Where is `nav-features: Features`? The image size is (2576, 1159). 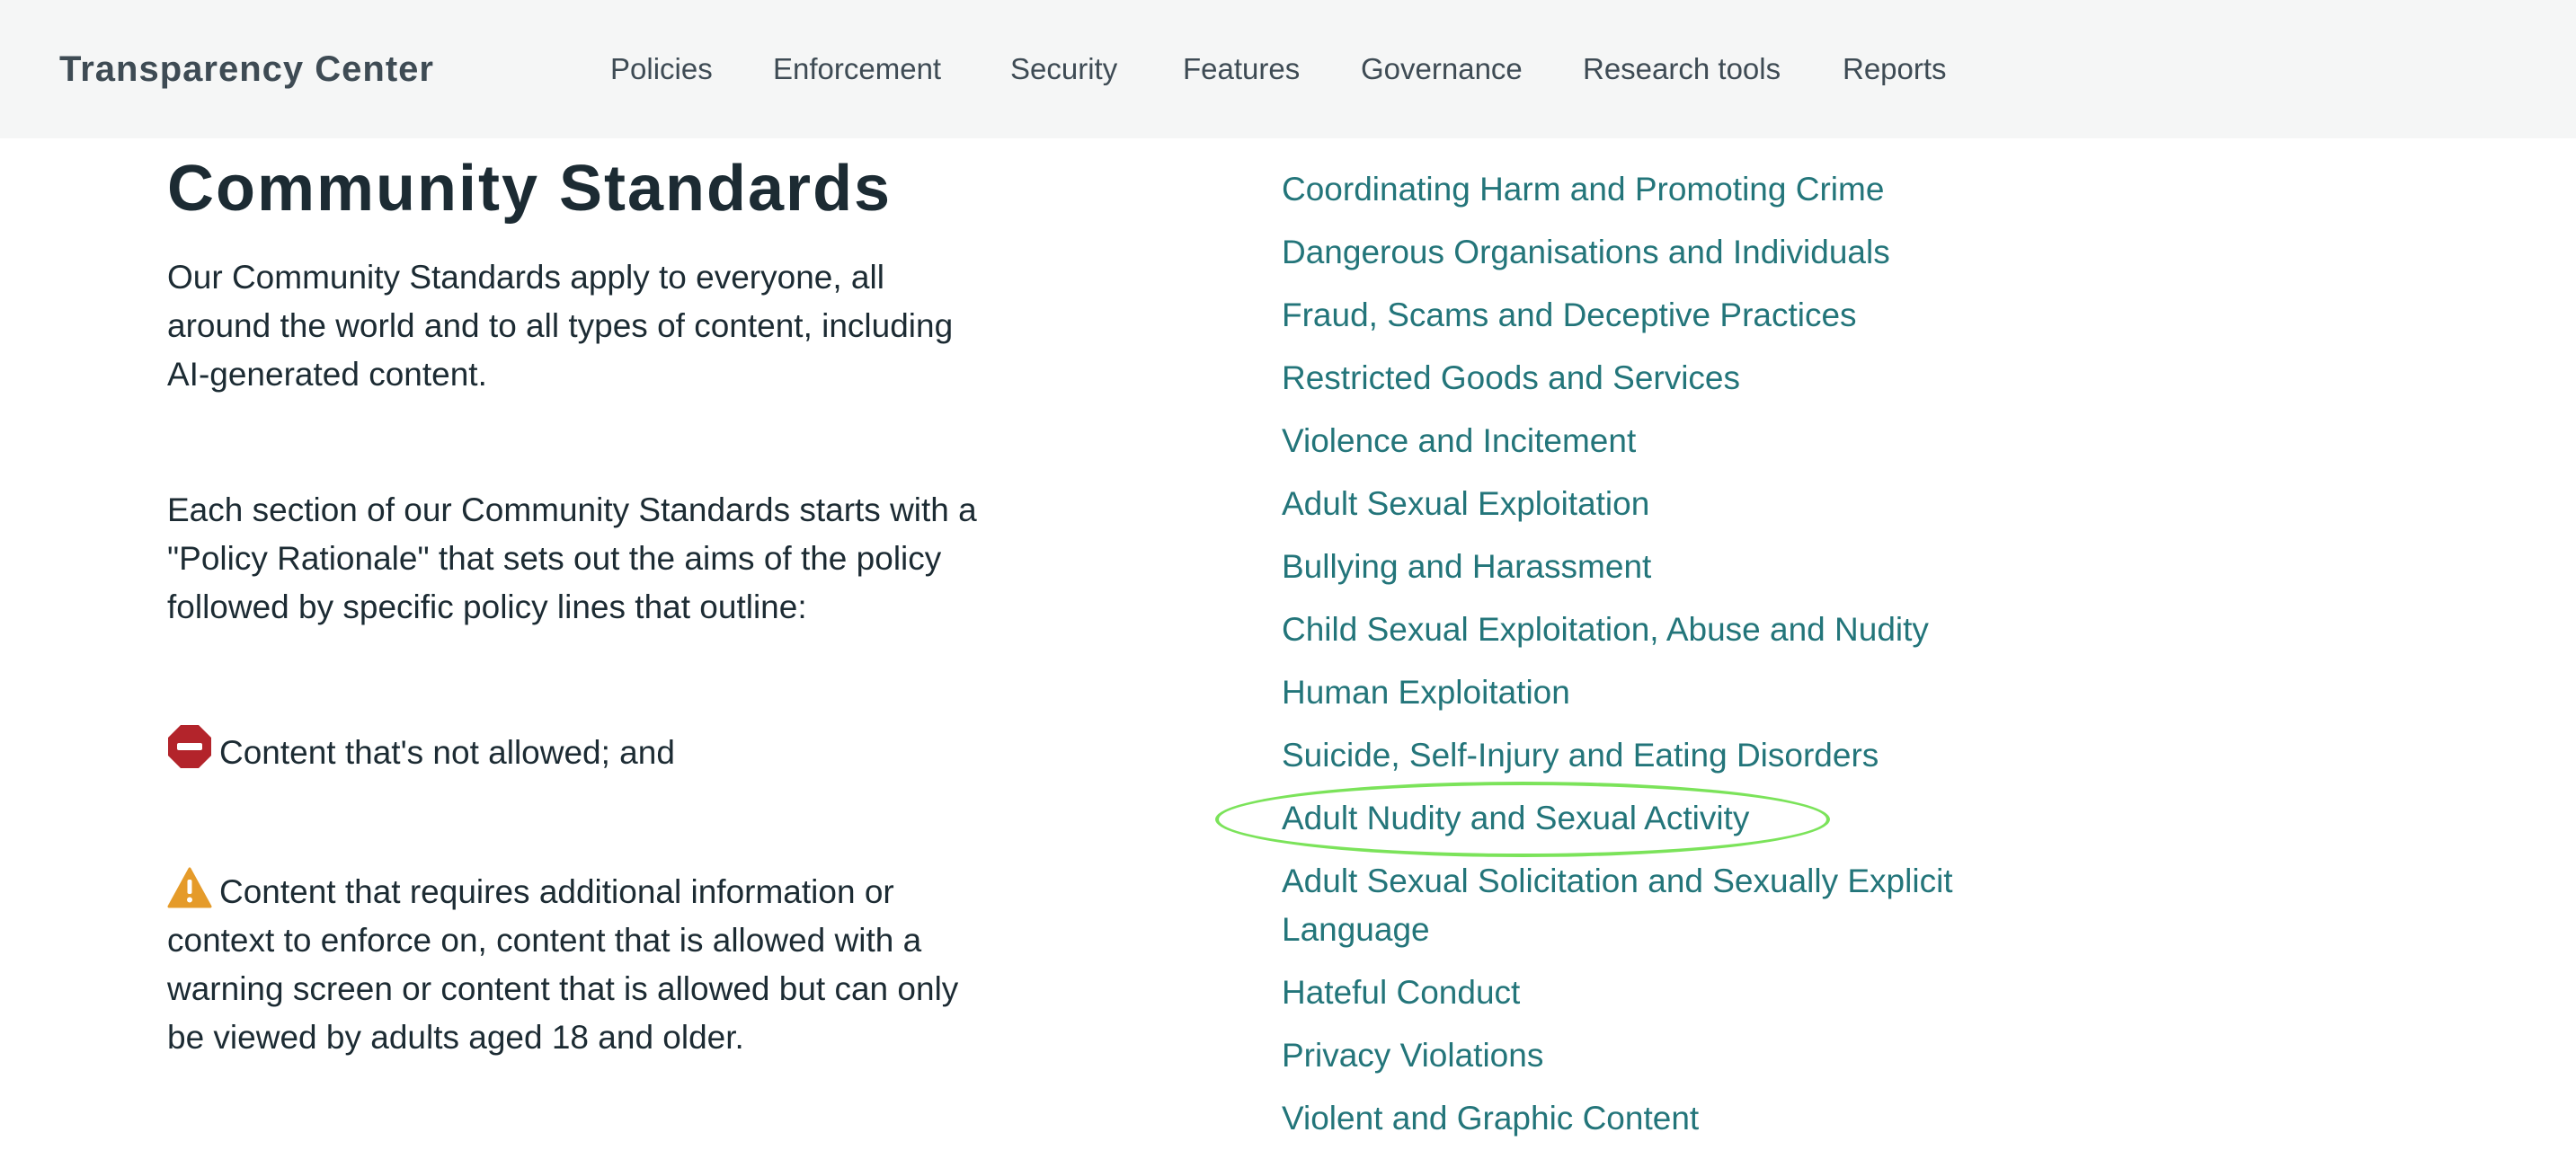 nav-features: Features is located at coordinates (1241, 69).